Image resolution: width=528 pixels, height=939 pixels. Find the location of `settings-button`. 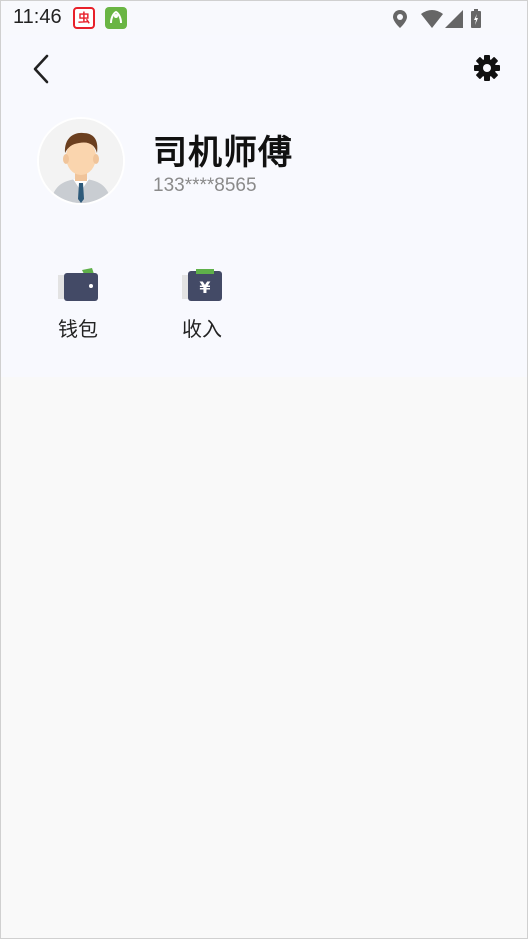

settings-button is located at coordinates (487, 68).